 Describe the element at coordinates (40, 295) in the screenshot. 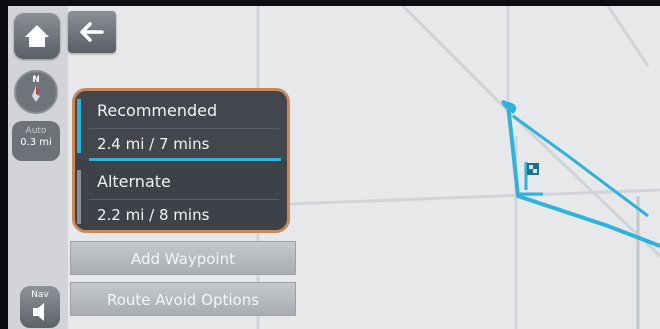

I see `nav-label: Nav` at that location.